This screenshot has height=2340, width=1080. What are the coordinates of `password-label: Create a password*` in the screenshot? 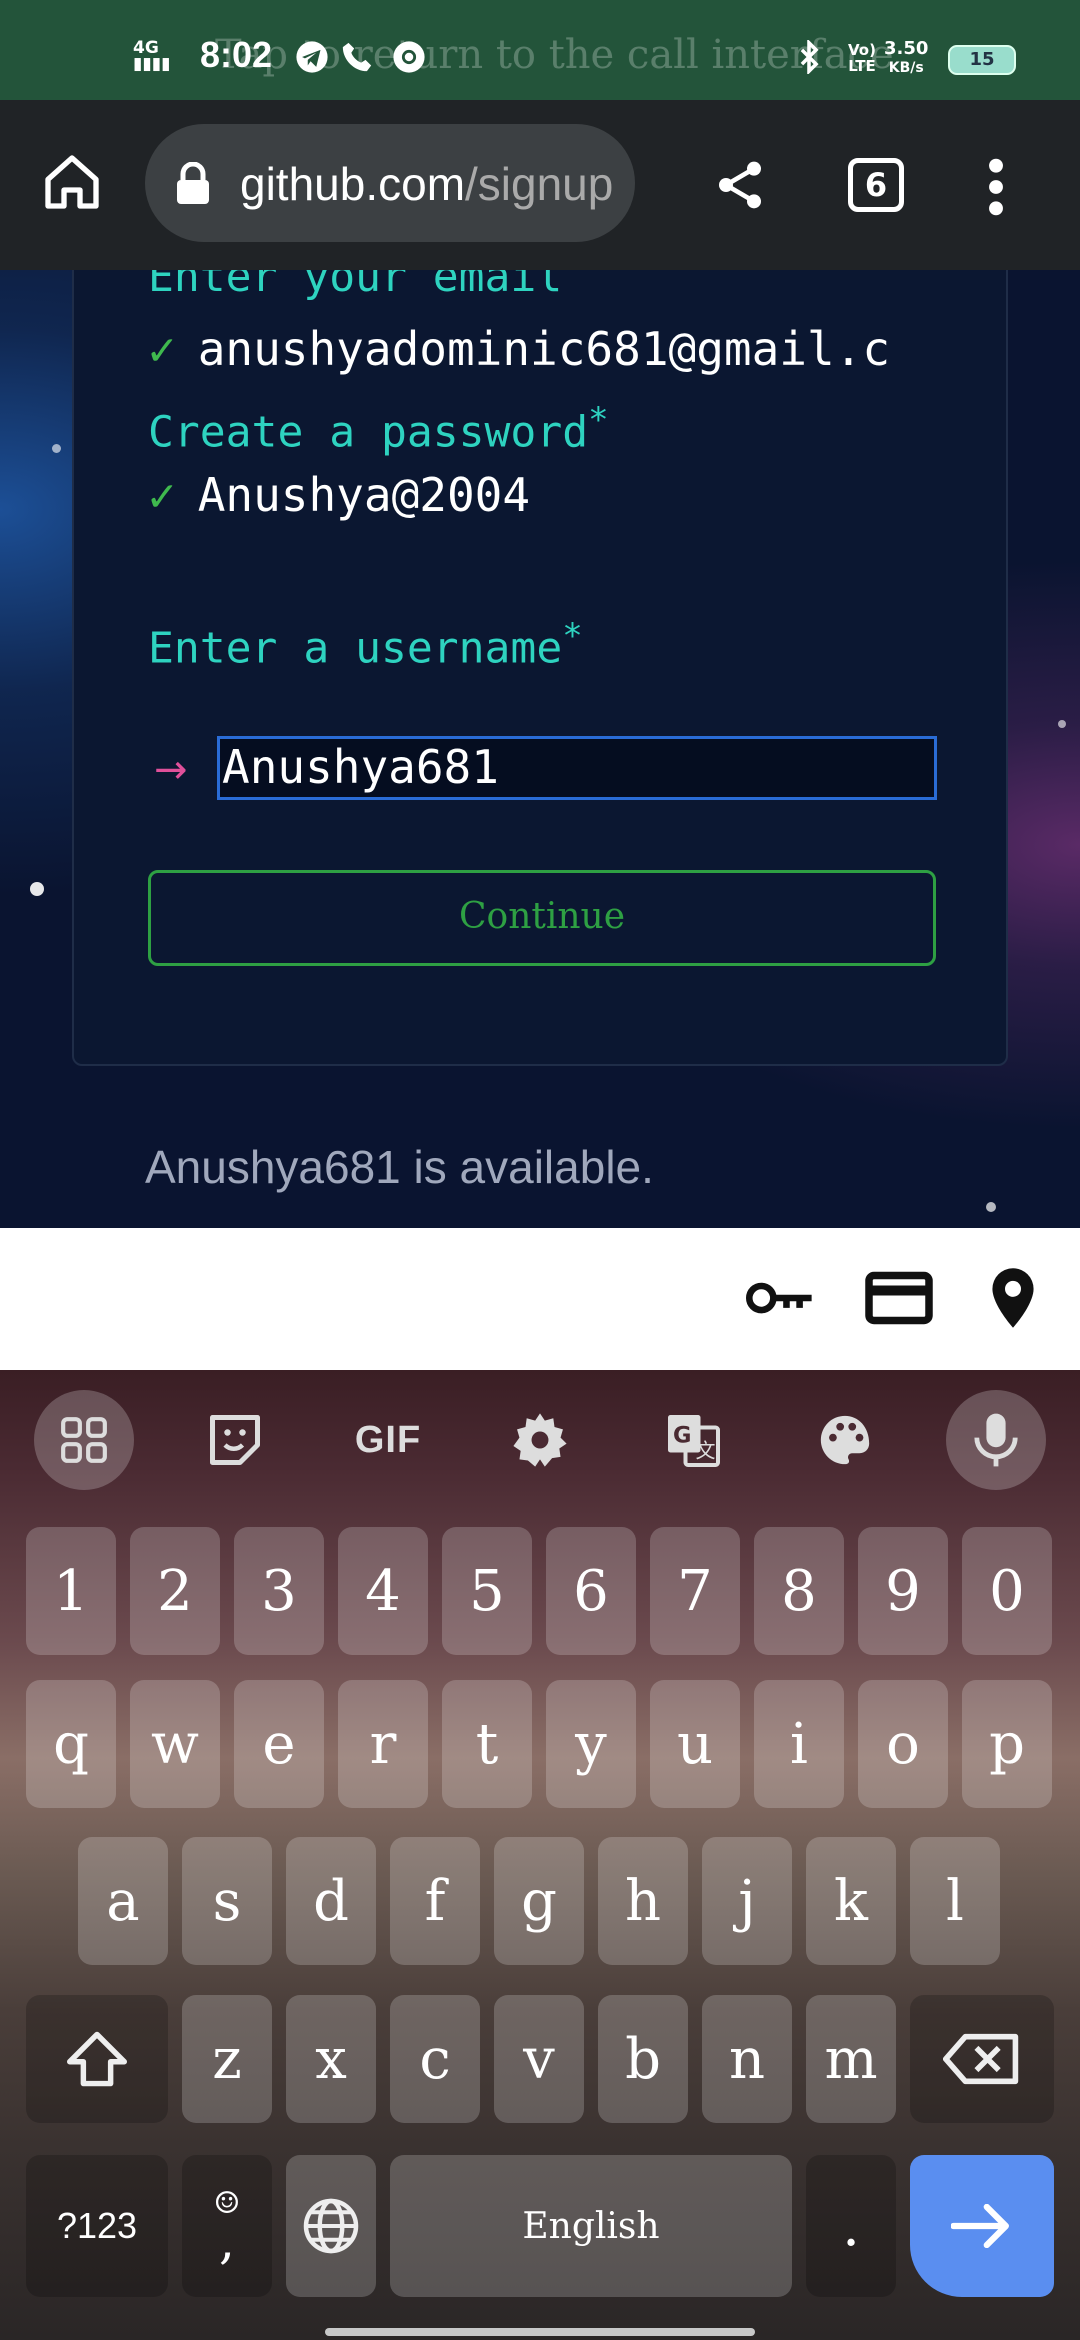 It's located at (378, 429).